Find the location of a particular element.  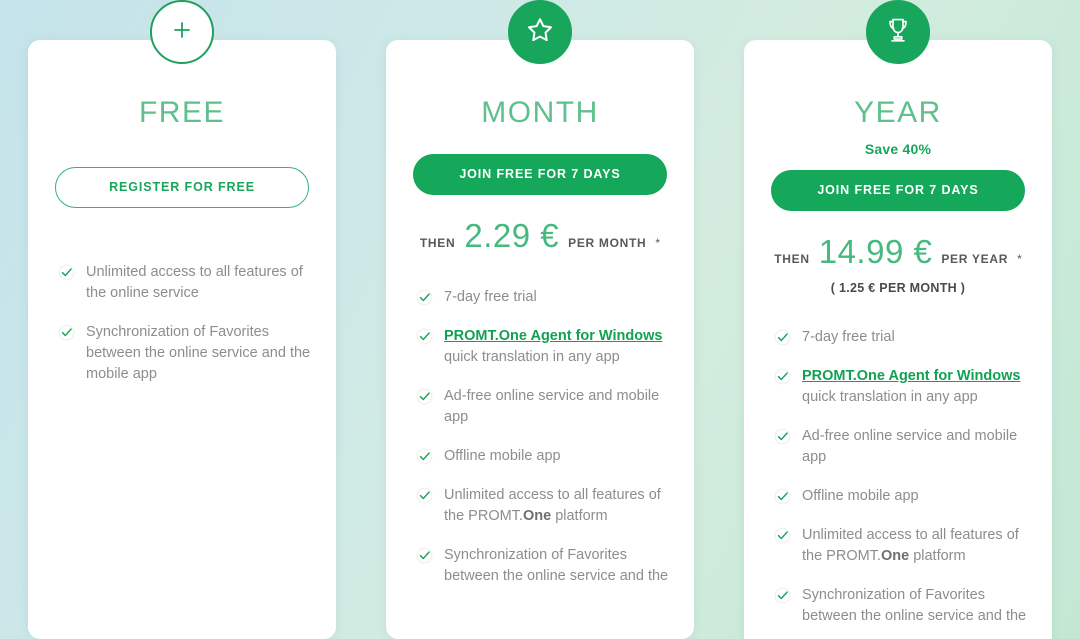

plan-title-free: FREE is located at coordinates (181, 112).